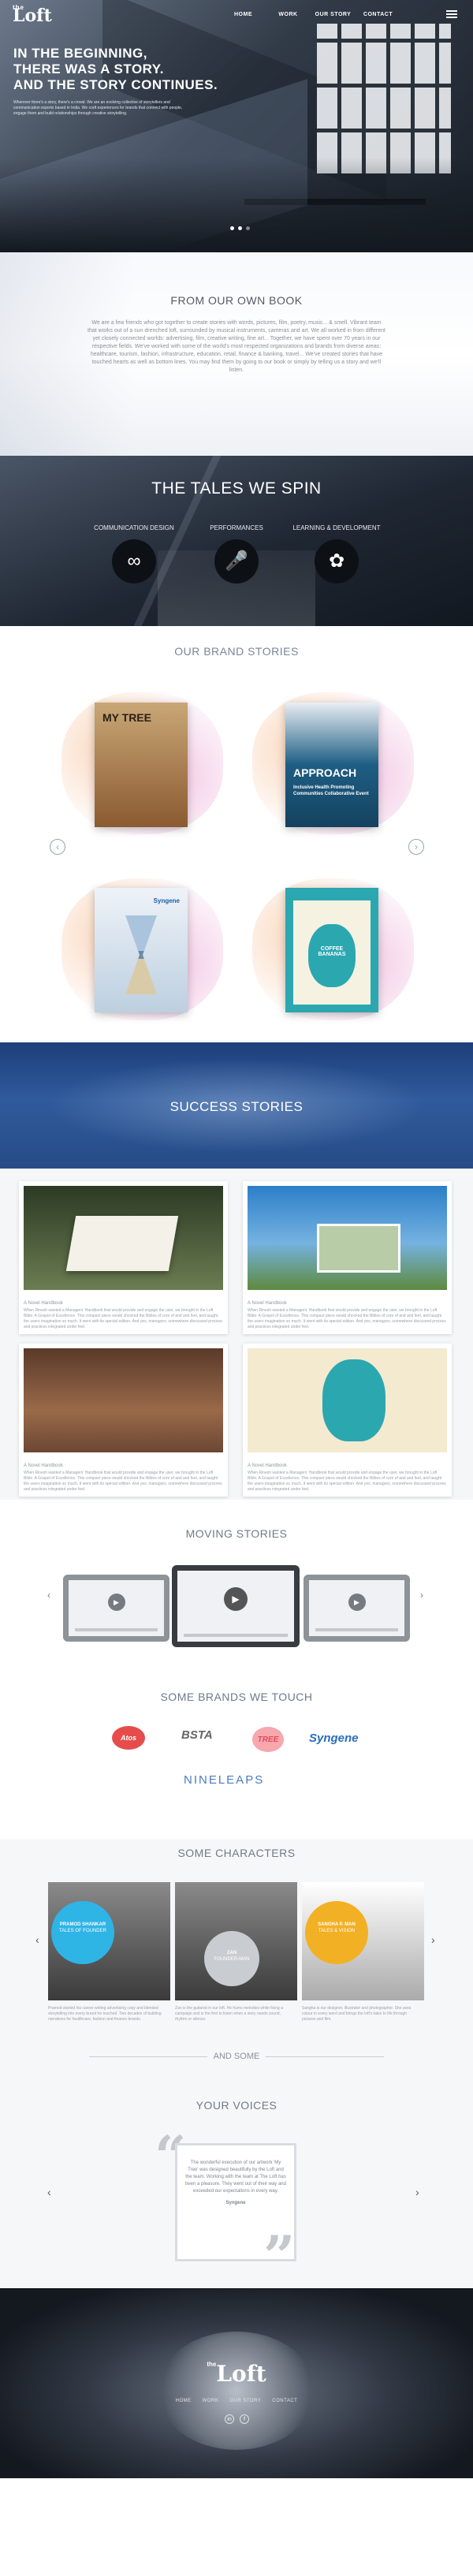 The width and height of the screenshot is (473, 2576). What do you see at coordinates (134, 561) in the screenshot?
I see `link-icon: ∞` at bounding box center [134, 561].